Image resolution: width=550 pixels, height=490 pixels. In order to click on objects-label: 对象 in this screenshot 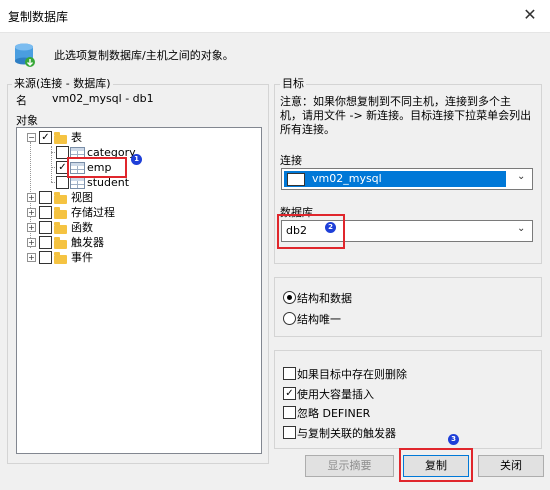, I will do `click(27, 120)`.